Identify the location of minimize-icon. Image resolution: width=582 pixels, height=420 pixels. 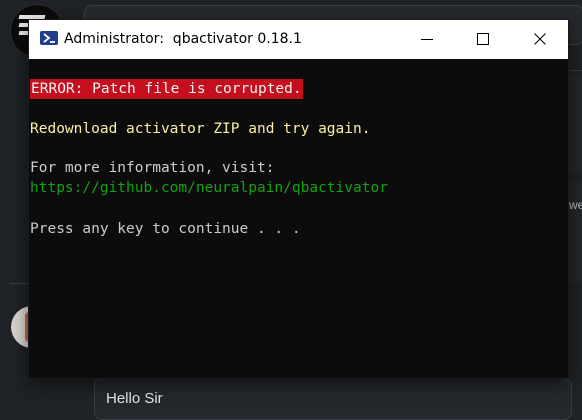
(427, 39).